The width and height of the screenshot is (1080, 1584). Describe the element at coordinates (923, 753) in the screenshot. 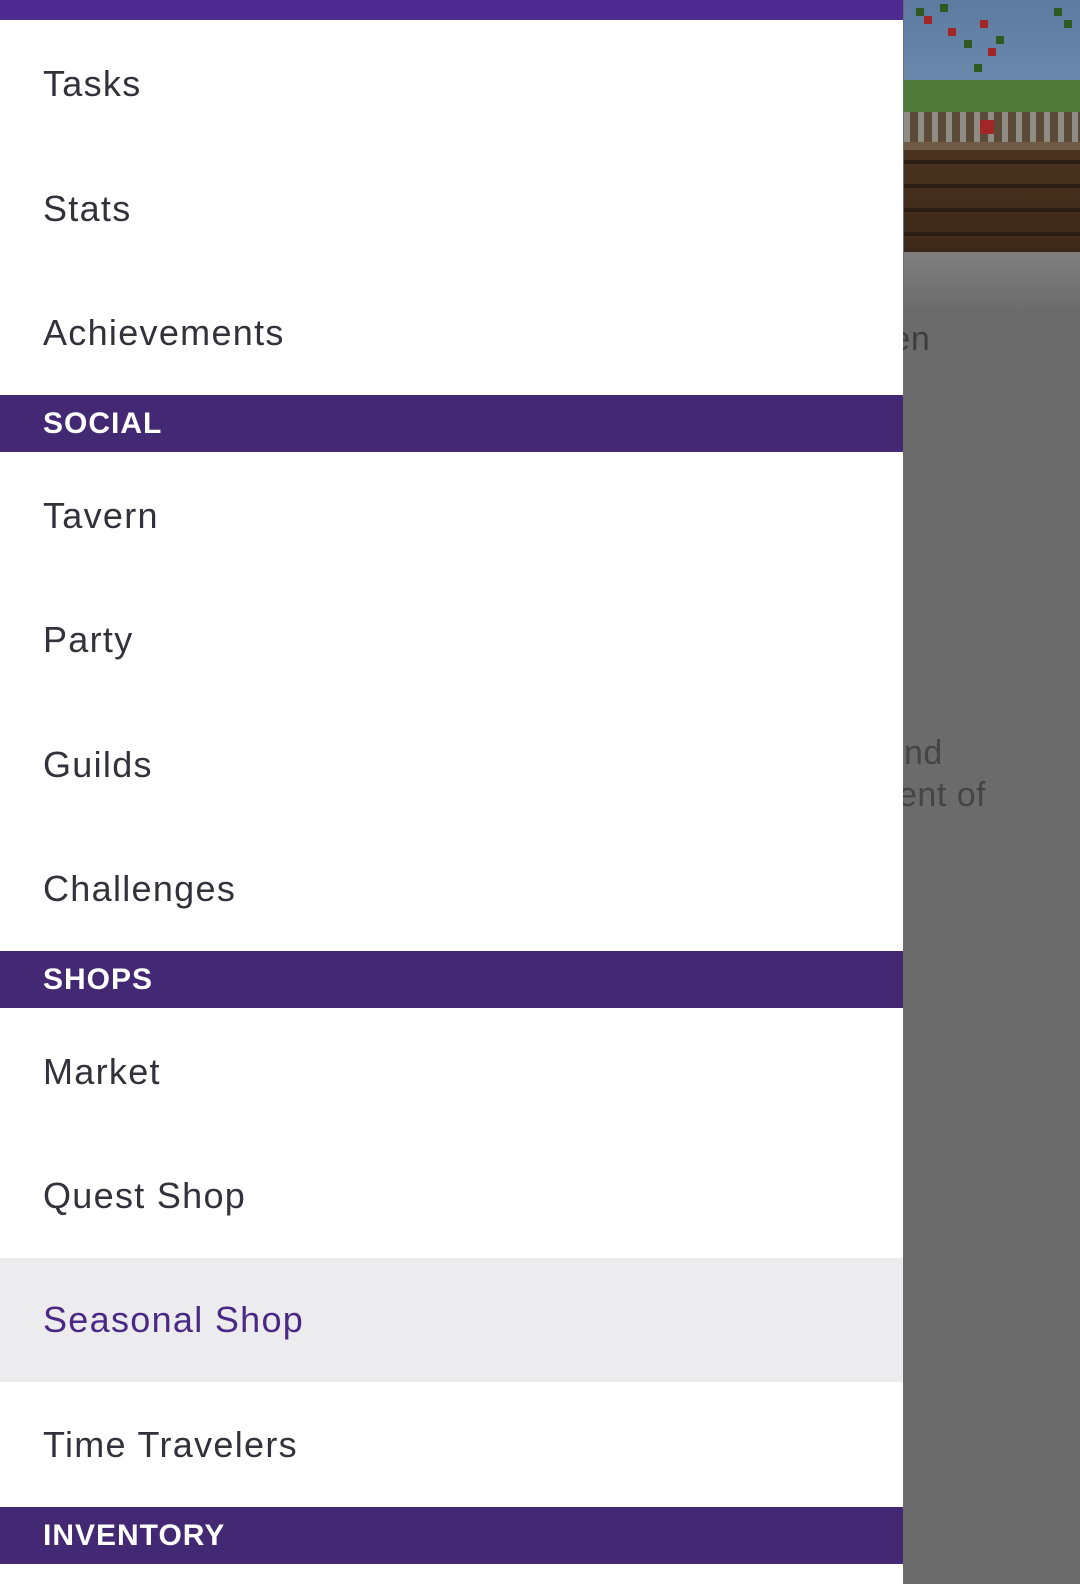

I see `background-partial-text: nd` at that location.